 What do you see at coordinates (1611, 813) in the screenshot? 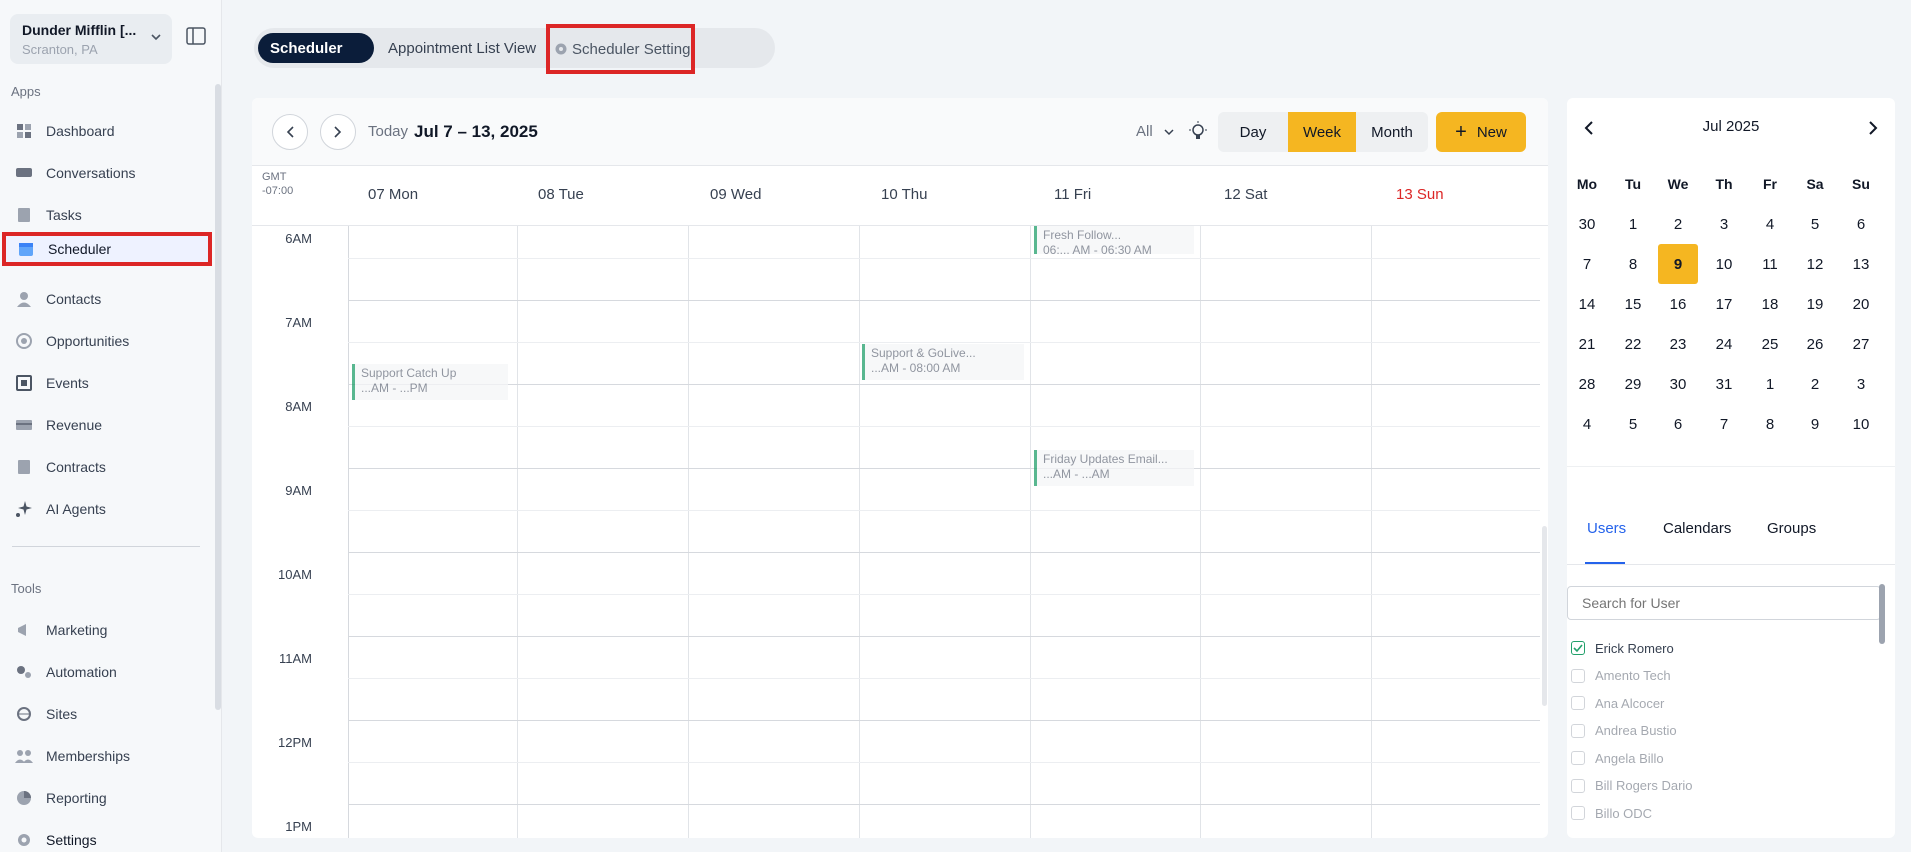
I see `user-row: Billo ODC` at bounding box center [1611, 813].